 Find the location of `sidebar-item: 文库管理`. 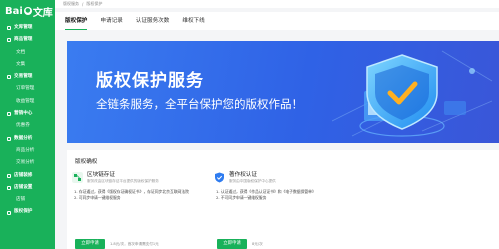

sidebar-item: 文库管理 is located at coordinates (27, 28).